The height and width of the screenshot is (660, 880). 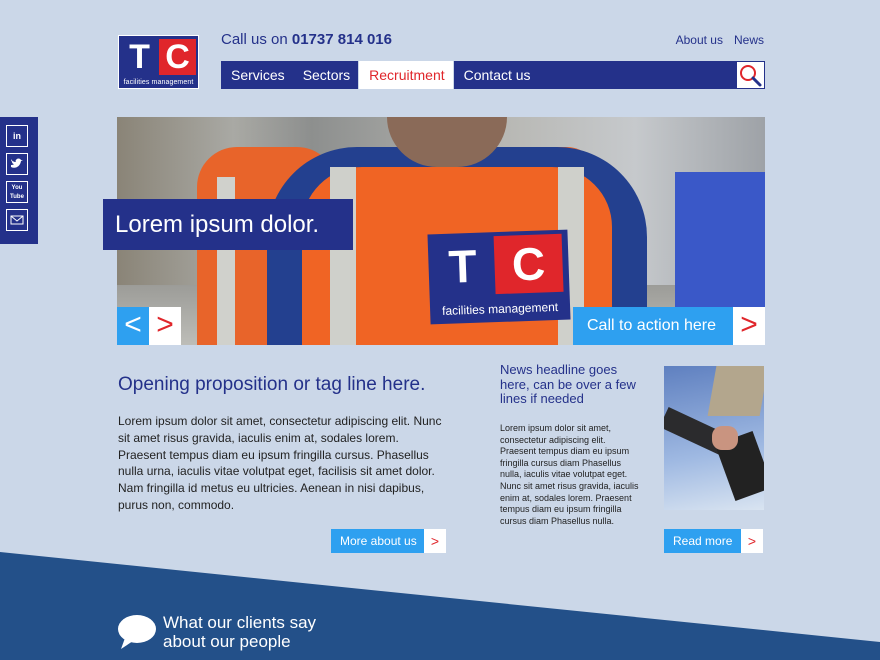 I want to click on hero-vest-logo: T C facilities management, so click(x=499, y=277).